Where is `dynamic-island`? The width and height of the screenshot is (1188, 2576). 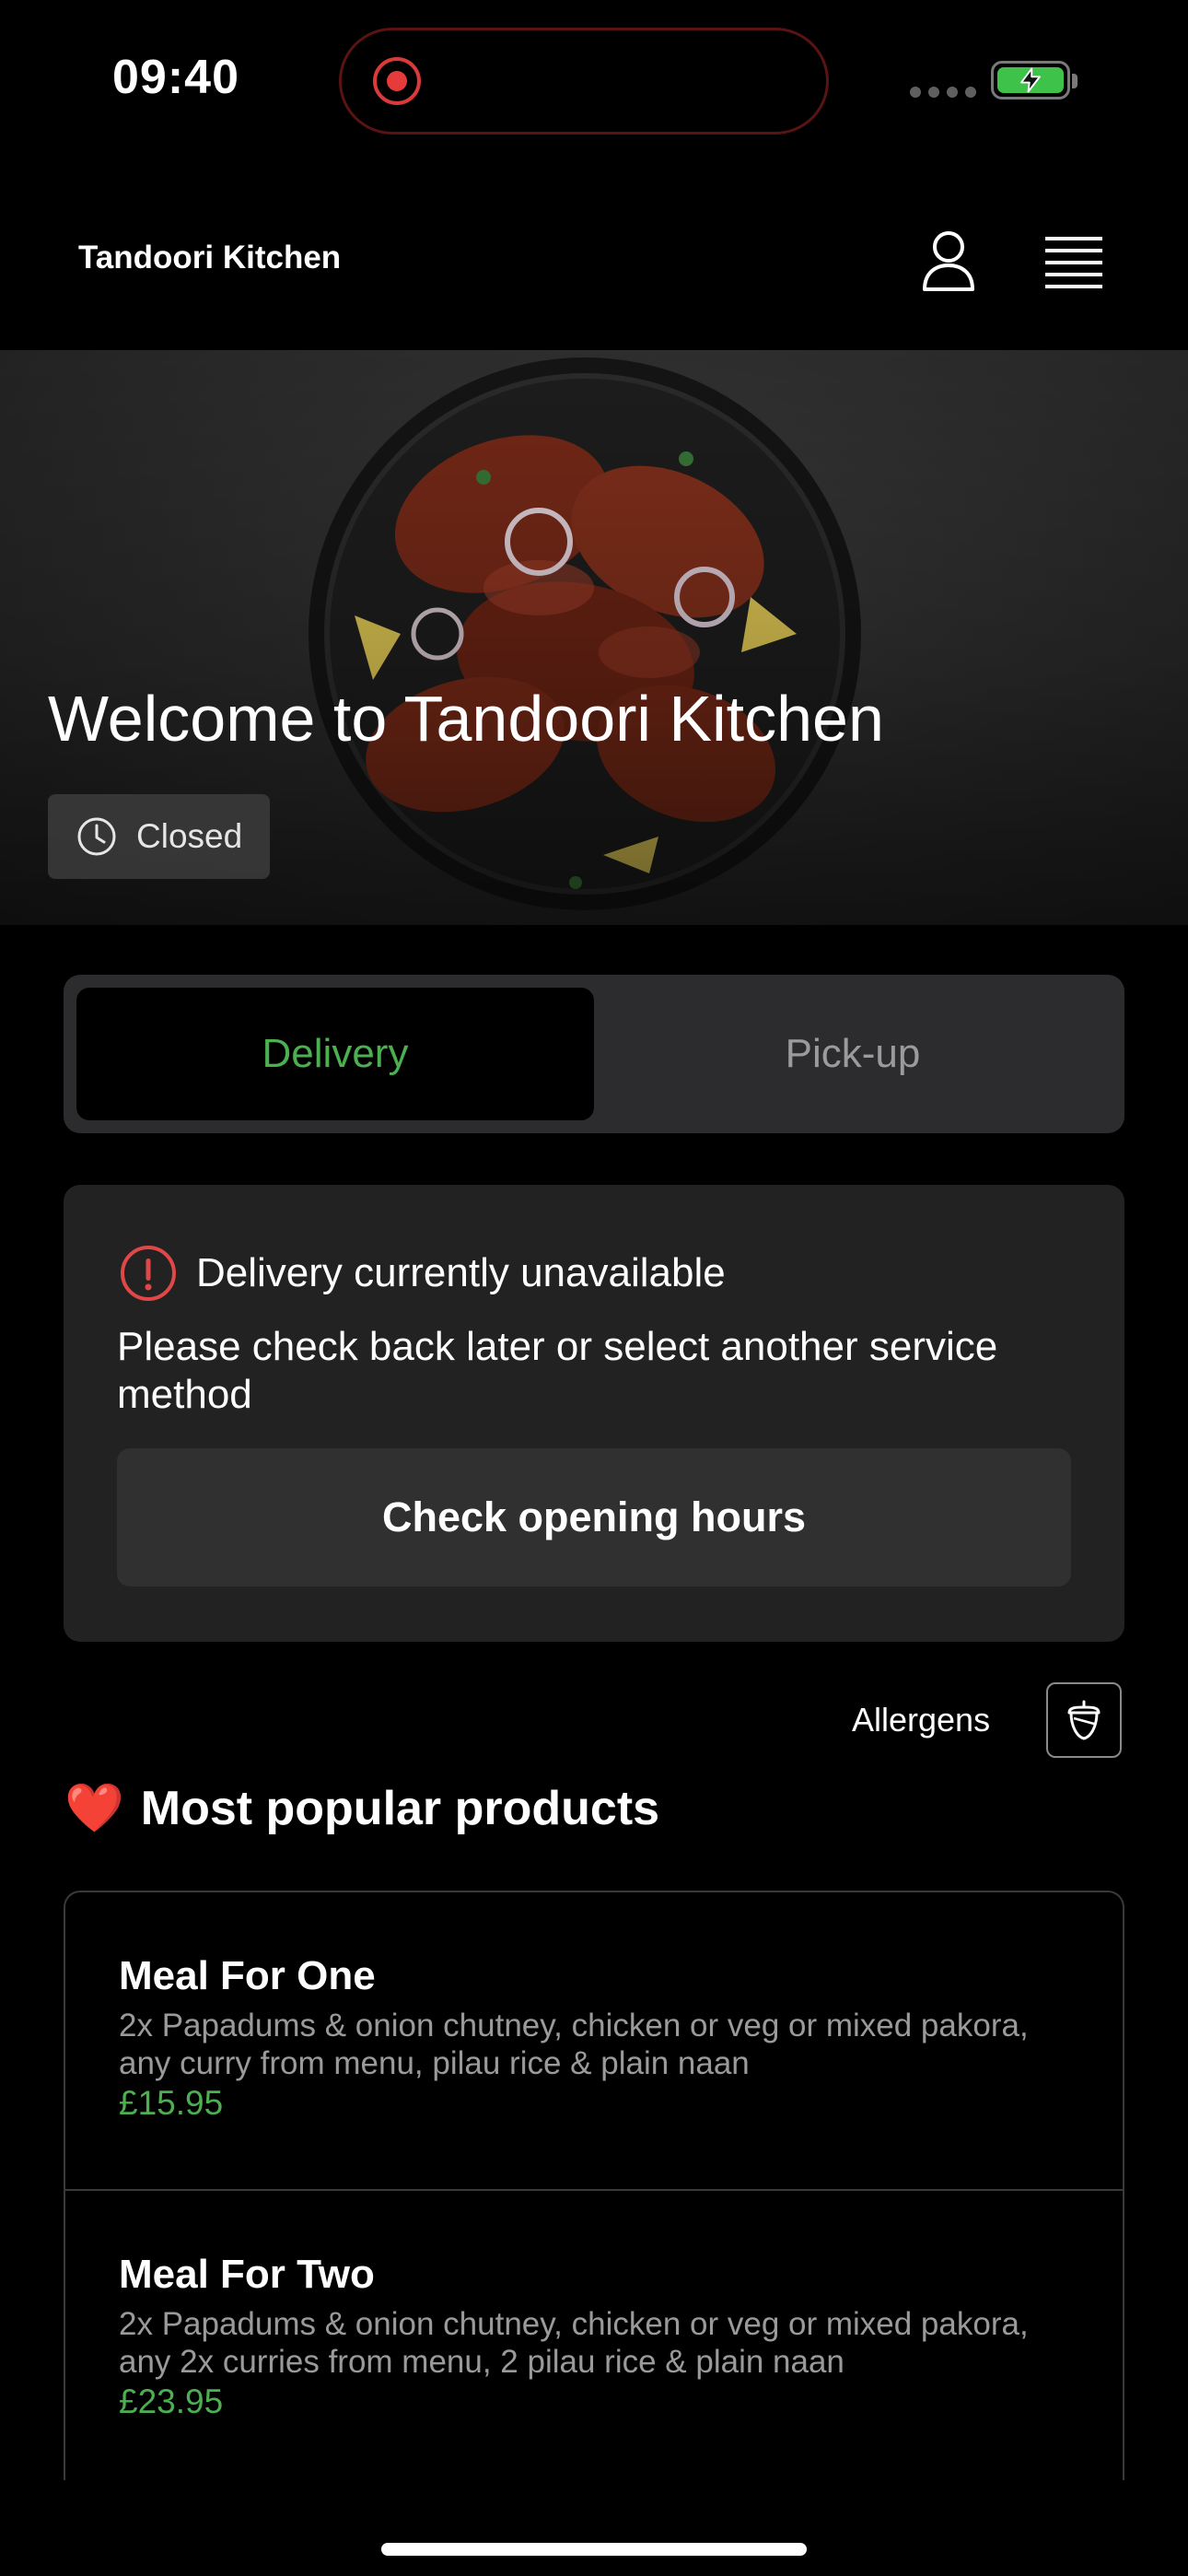
dynamic-island is located at coordinates (584, 81).